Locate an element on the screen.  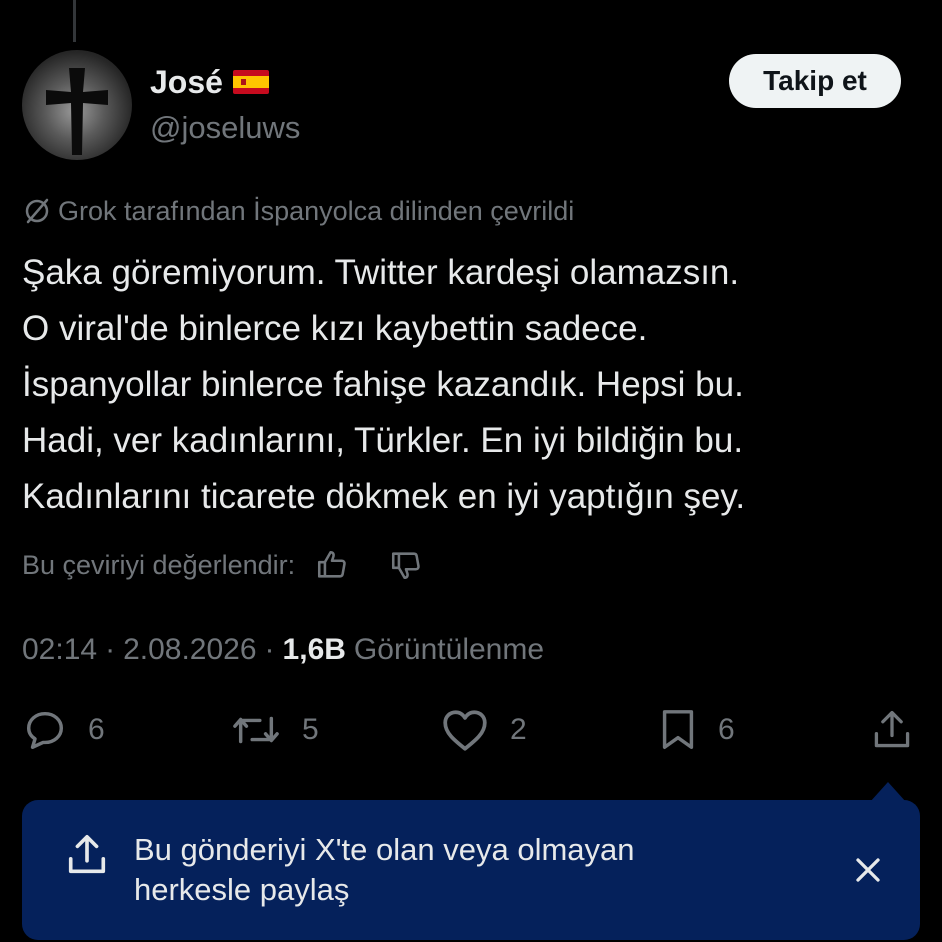
bookmark-icon is located at coordinates (678, 729).